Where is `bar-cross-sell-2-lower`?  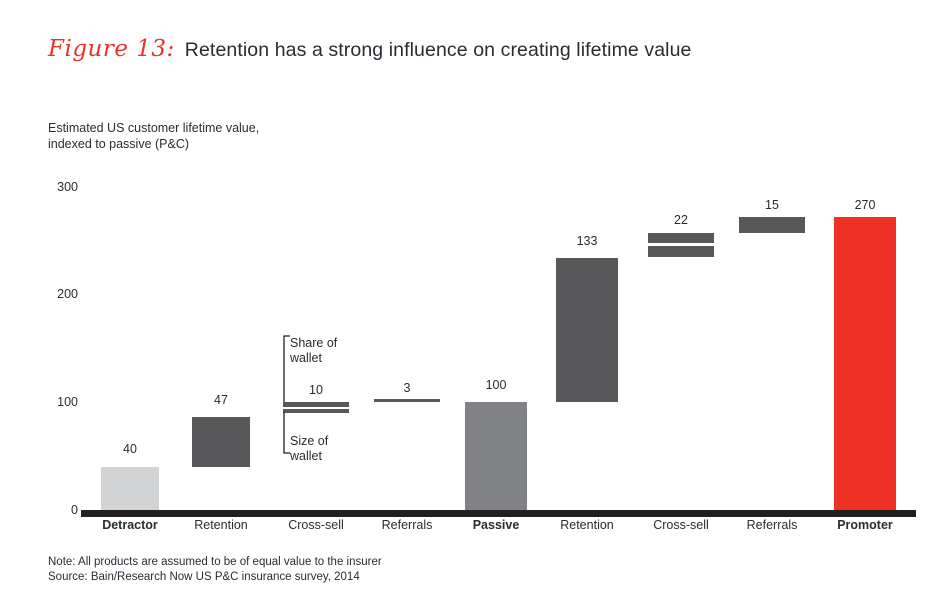
bar-cross-sell-2-lower is located at coordinates (681, 251).